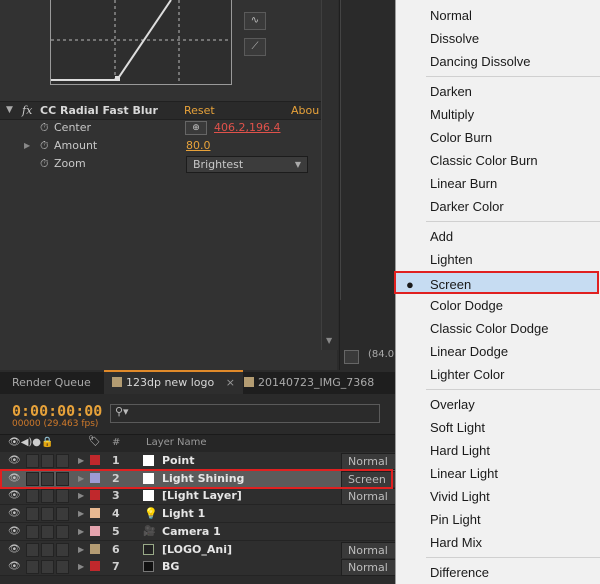  I want to click on reset-link: Reset, so click(199, 110).